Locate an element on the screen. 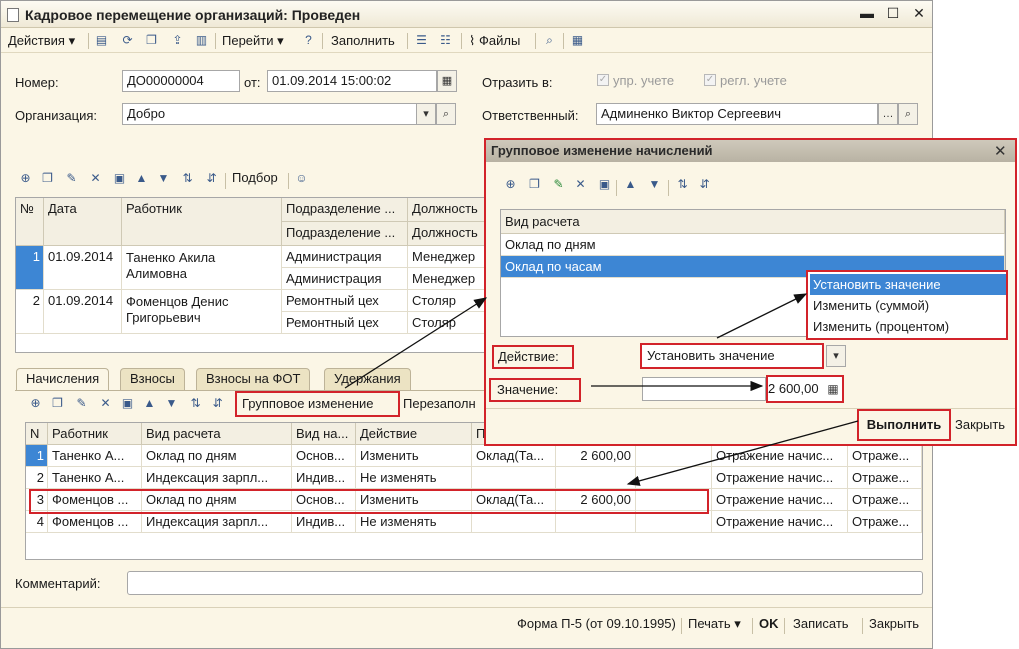  report-icon: ▦ is located at coordinates (577, 40).